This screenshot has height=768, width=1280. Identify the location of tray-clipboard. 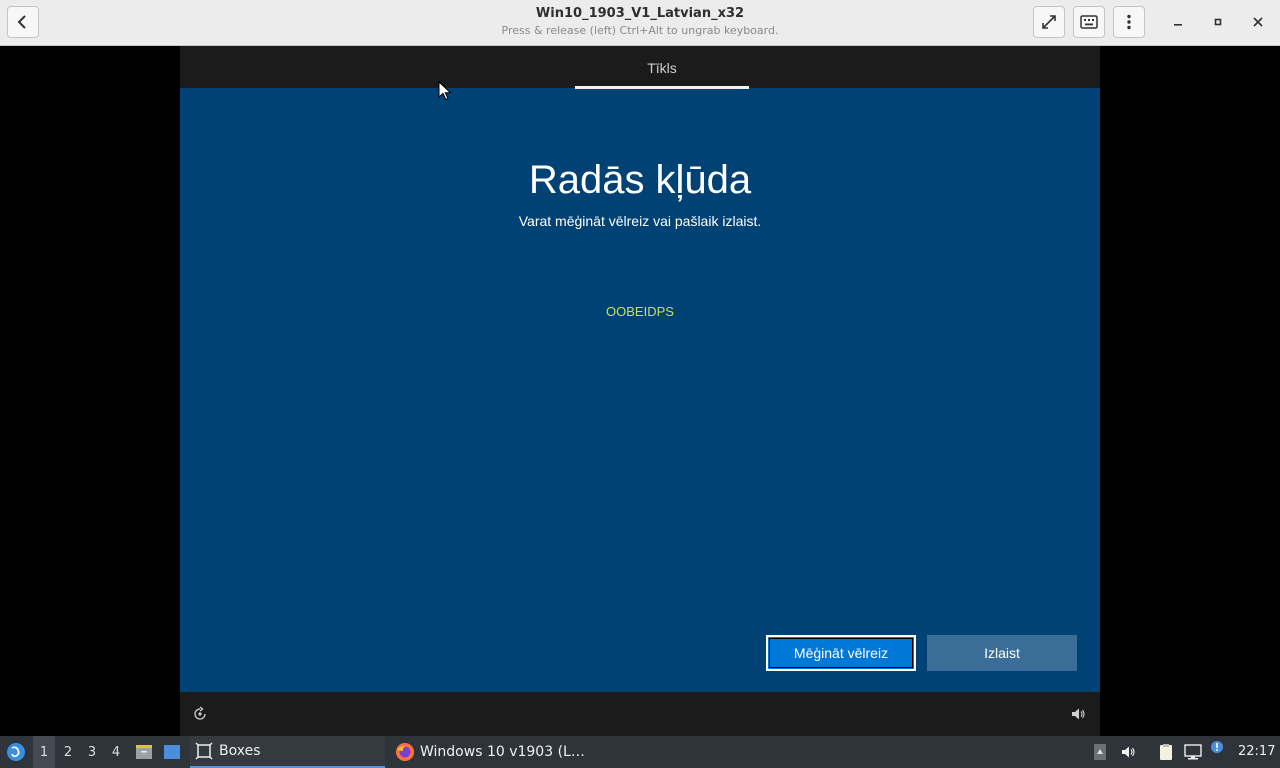
(1166, 752).